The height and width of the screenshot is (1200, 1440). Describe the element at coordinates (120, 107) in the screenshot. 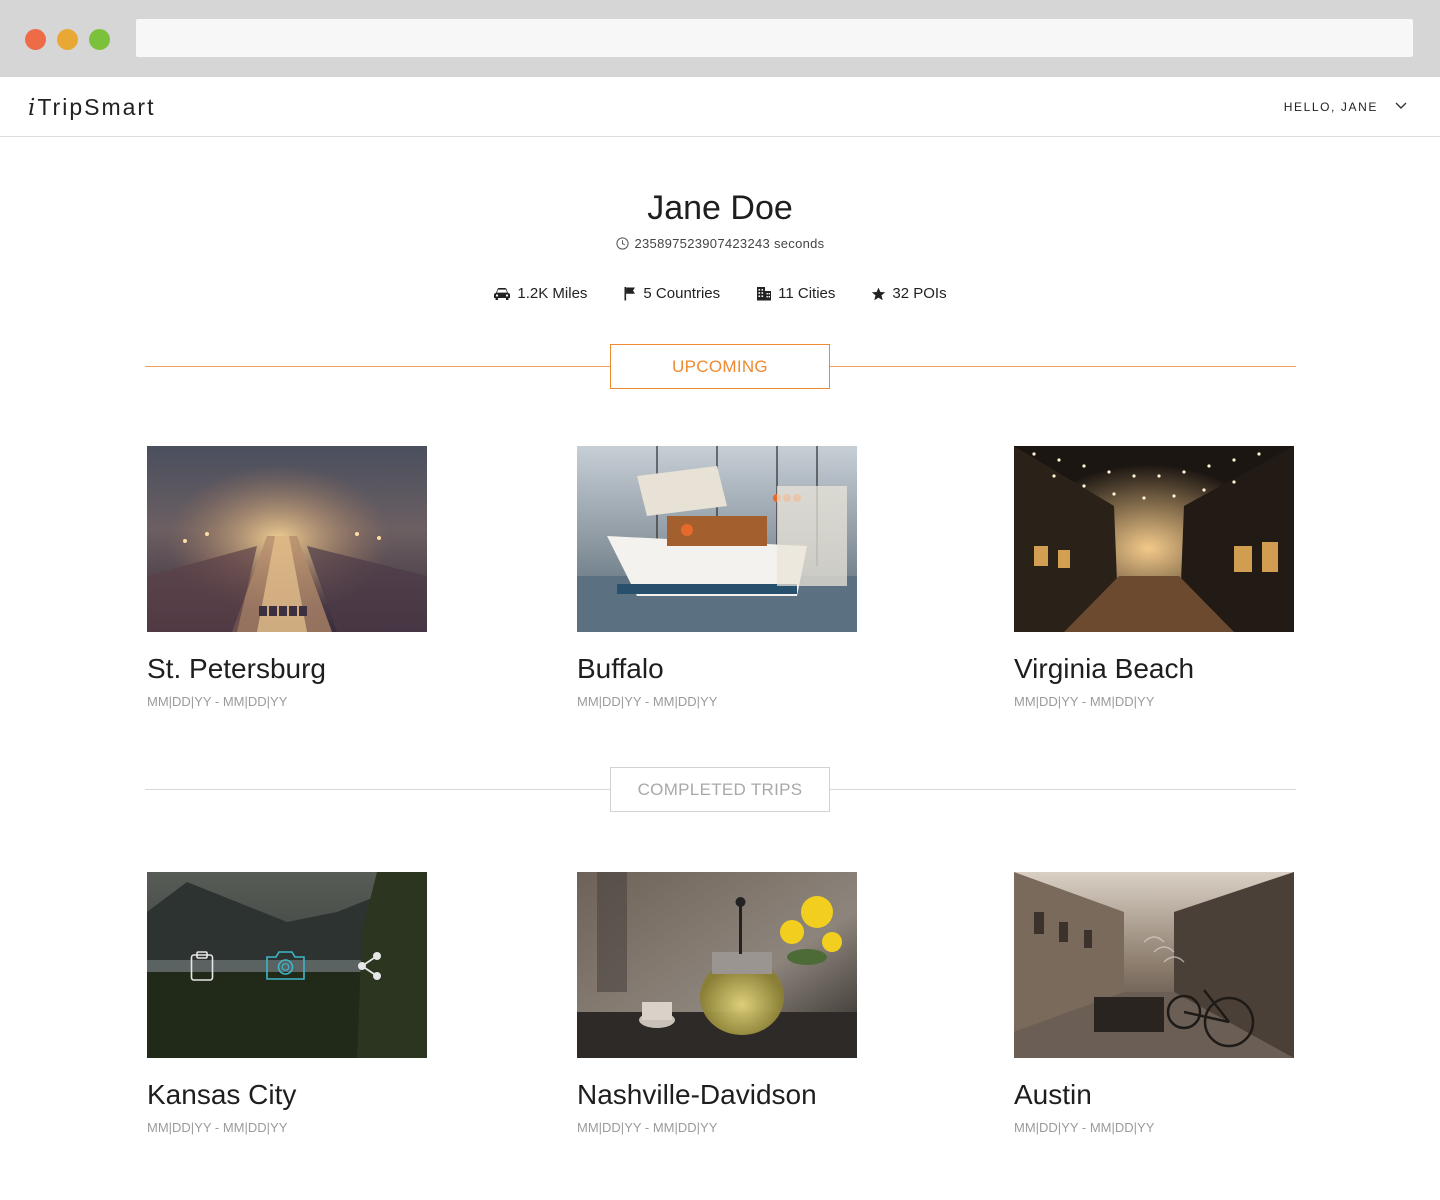

I see `logo-smart: Smart` at that location.